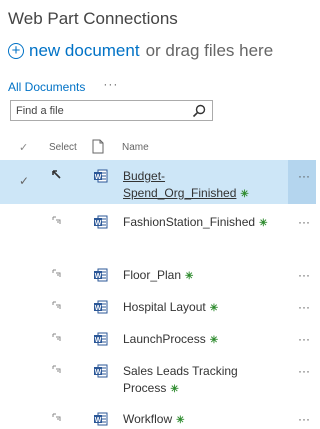 This screenshot has height=429, width=320. I want to click on document-name-link: Sales Leads Tracking Process ✳, so click(193, 380).